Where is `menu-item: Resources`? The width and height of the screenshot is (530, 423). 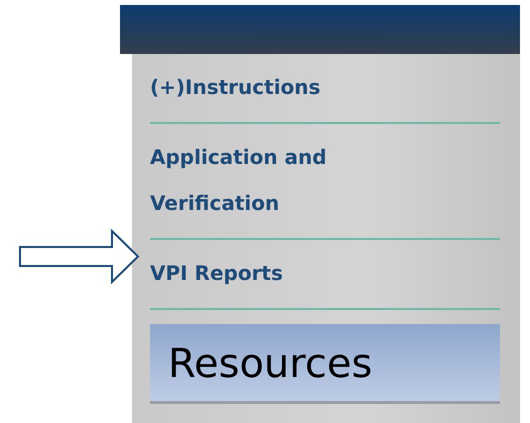
menu-item: Resources is located at coordinates (325, 364).